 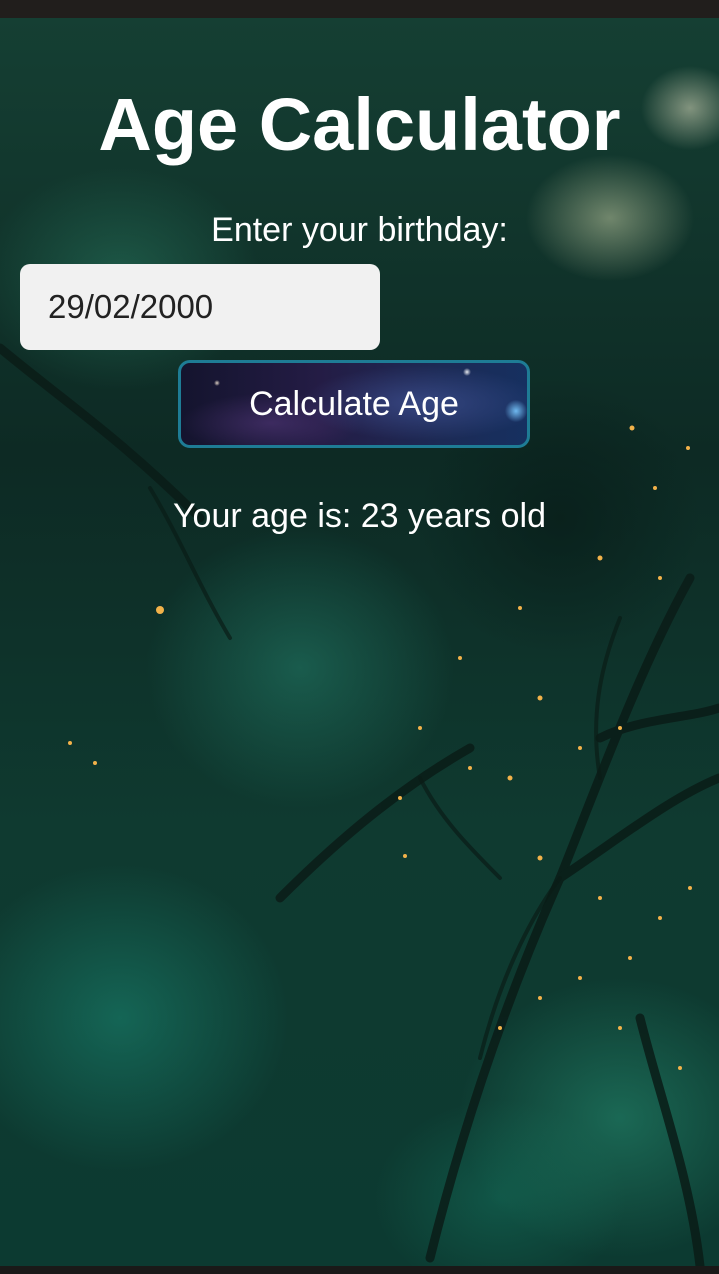 What do you see at coordinates (200, 307) in the screenshot?
I see `birthday-input` at bounding box center [200, 307].